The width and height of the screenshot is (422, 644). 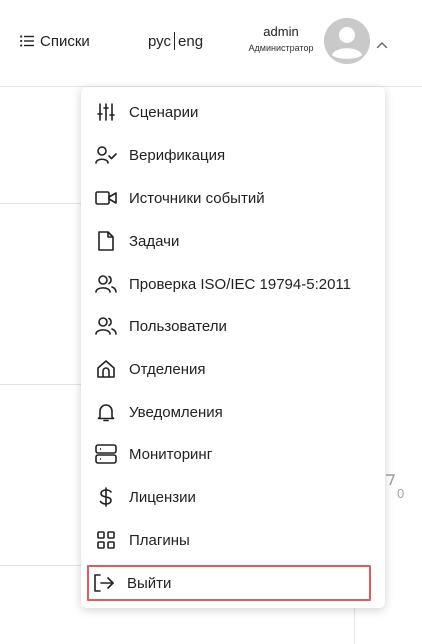 I want to click on grid-icon, so click(x=106, y=540).